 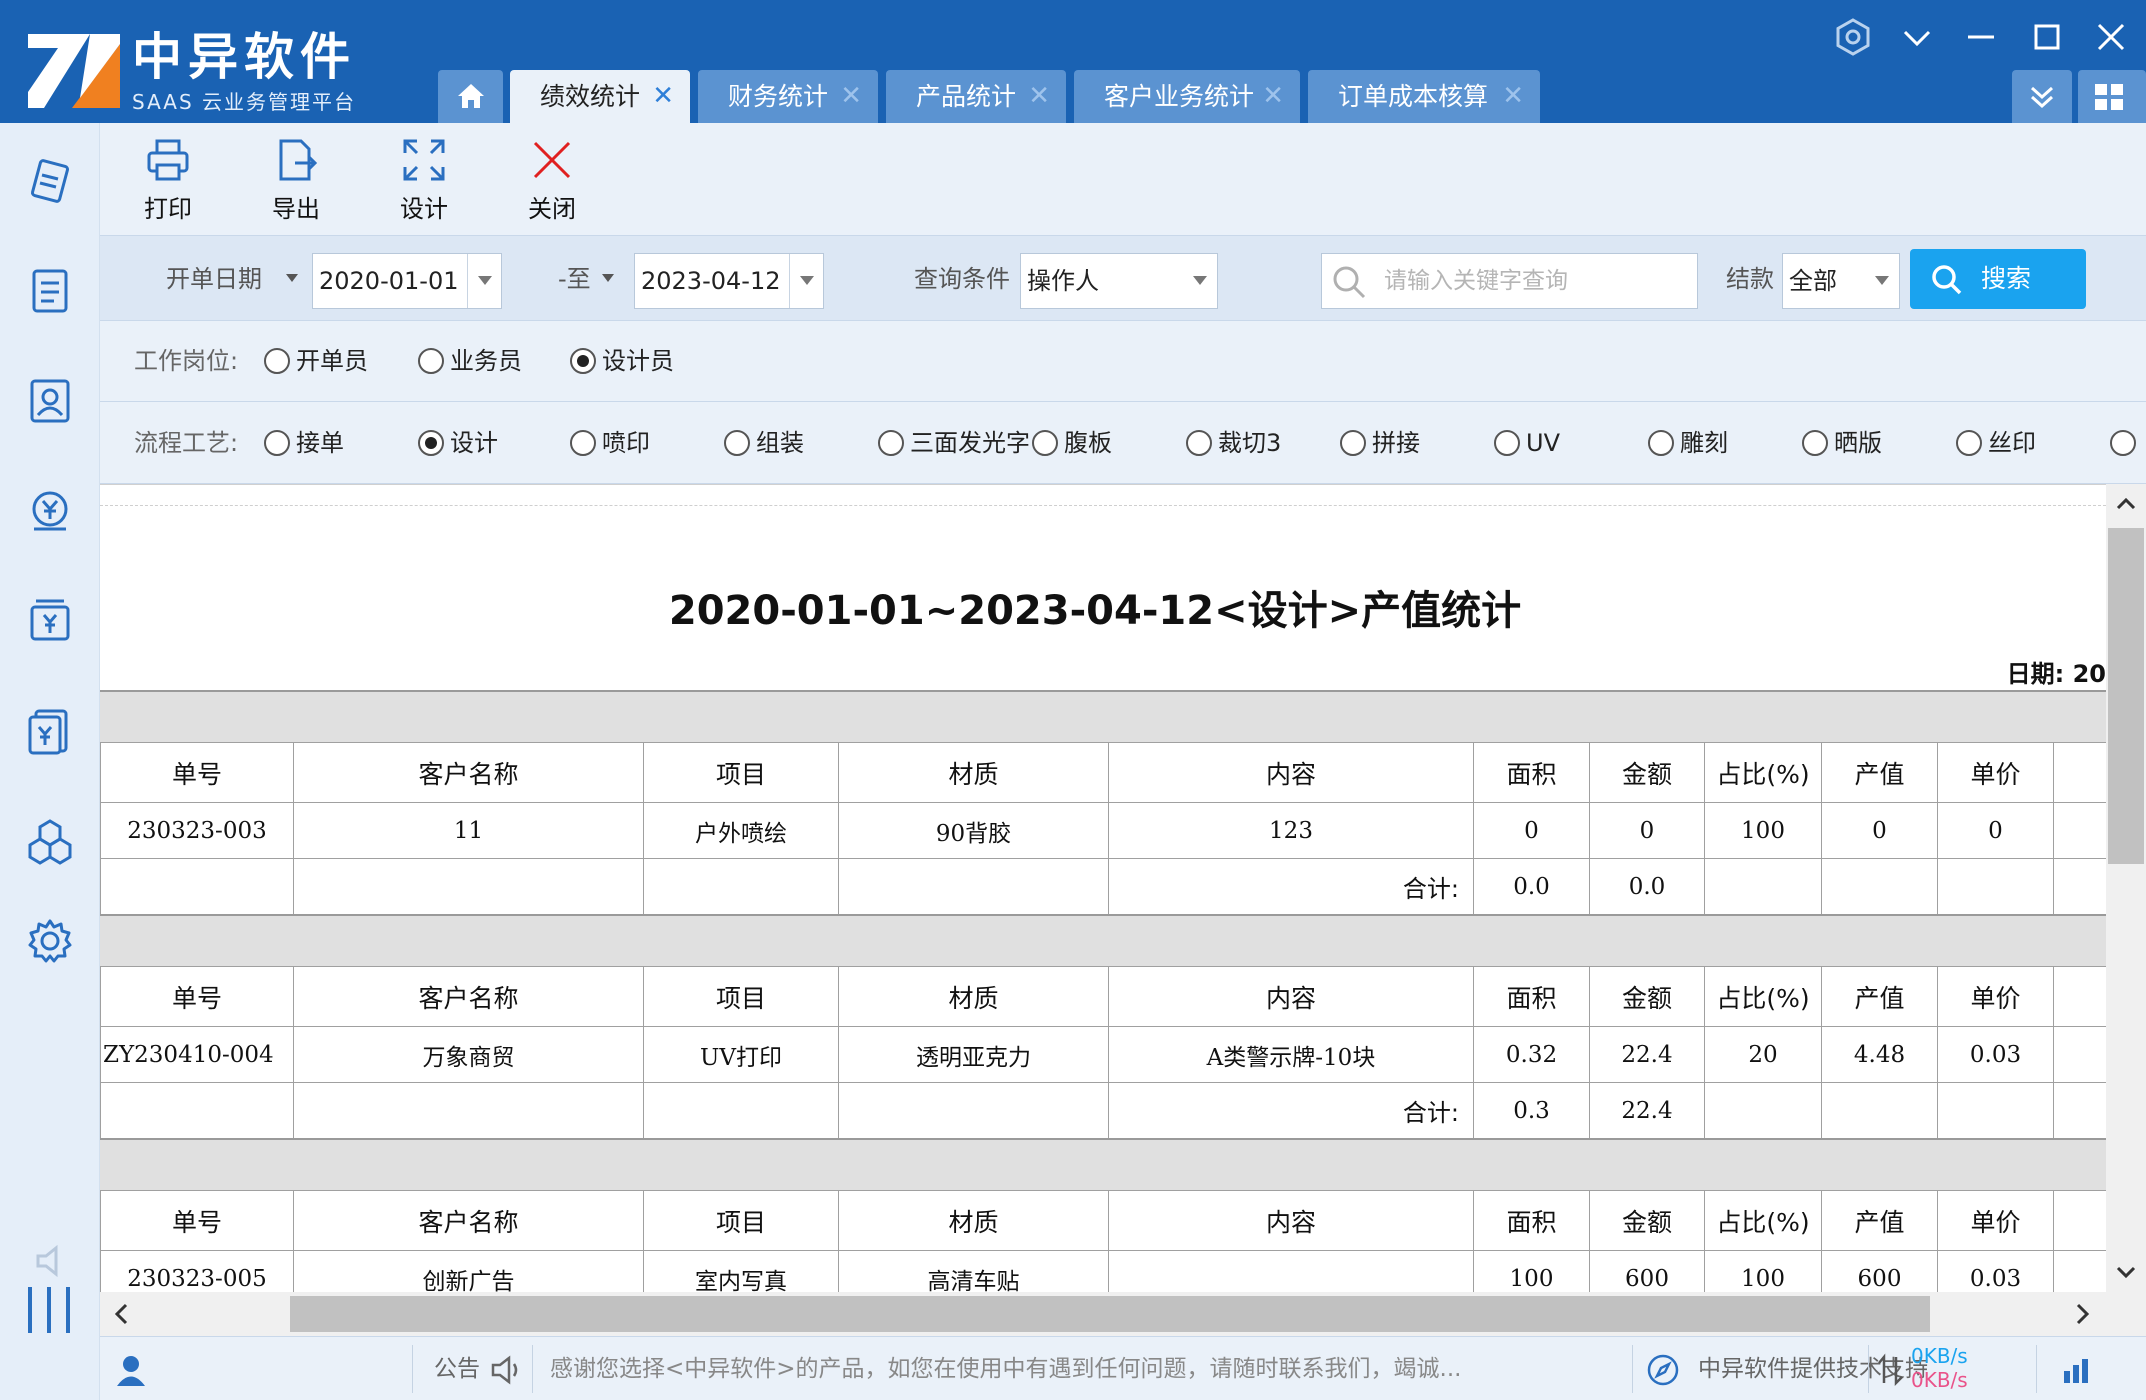 What do you see at coordinates (470, 96) in the screenshot?
I see `home-tab` at bounding box center [470, 96].